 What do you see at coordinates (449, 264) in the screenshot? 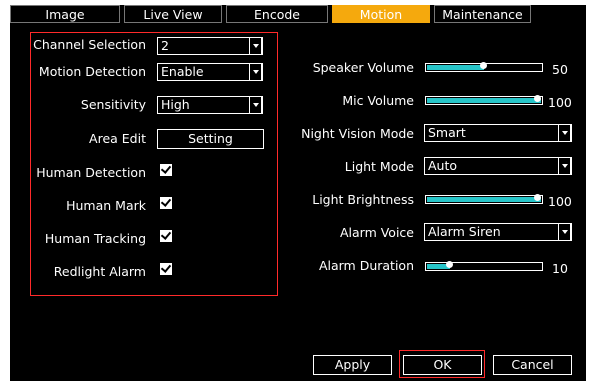
I see `alarm-duration-knob` at bounding box center [449, 264].